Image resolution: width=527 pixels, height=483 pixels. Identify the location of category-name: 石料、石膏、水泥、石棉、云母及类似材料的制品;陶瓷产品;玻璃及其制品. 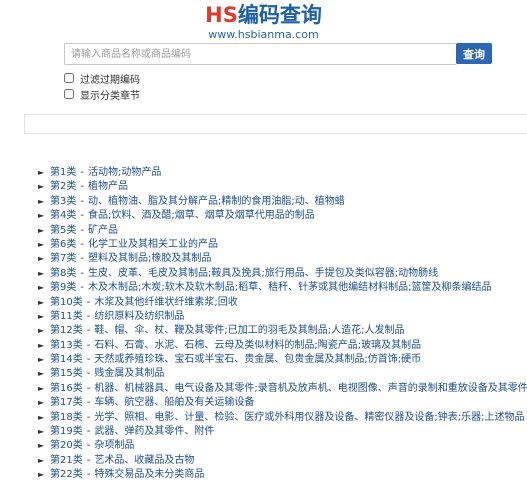
(257, 346).